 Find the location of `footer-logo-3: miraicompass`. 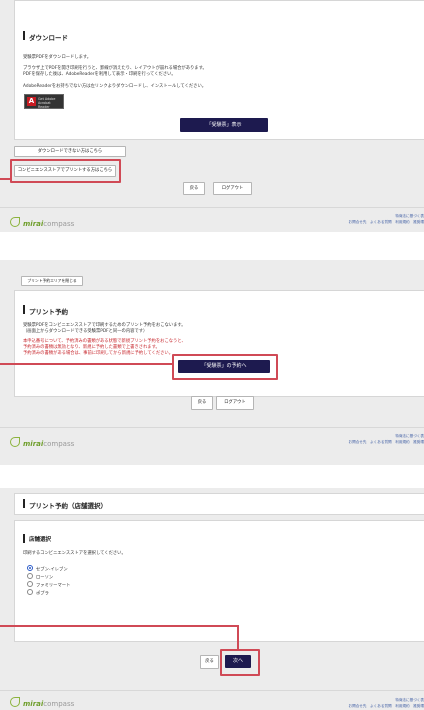

footer-logo-3: miraicompass is located at coordinates (42, 702).